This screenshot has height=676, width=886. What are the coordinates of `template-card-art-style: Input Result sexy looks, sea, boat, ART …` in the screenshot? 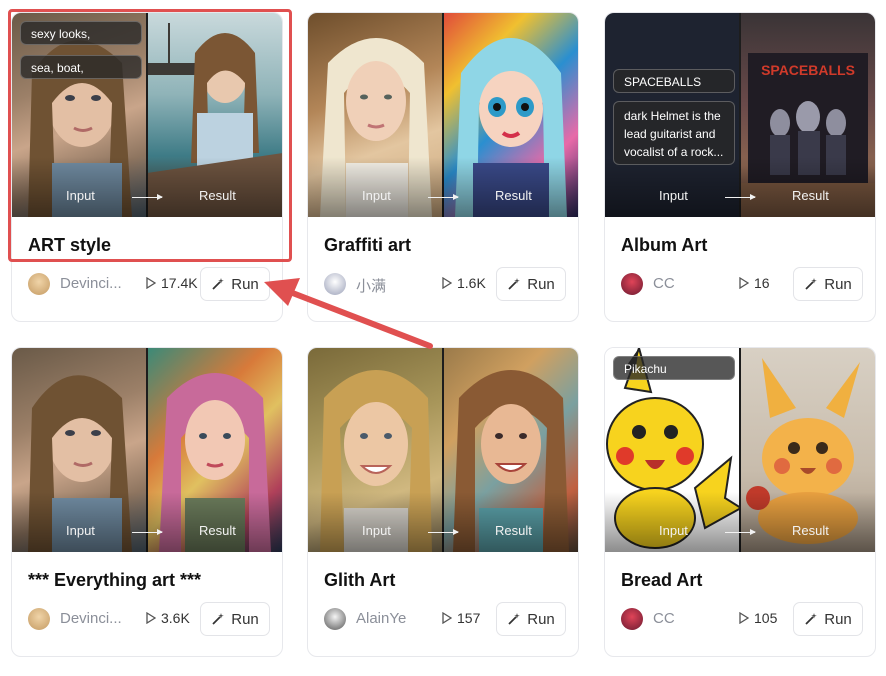 It's located at (147, 167).